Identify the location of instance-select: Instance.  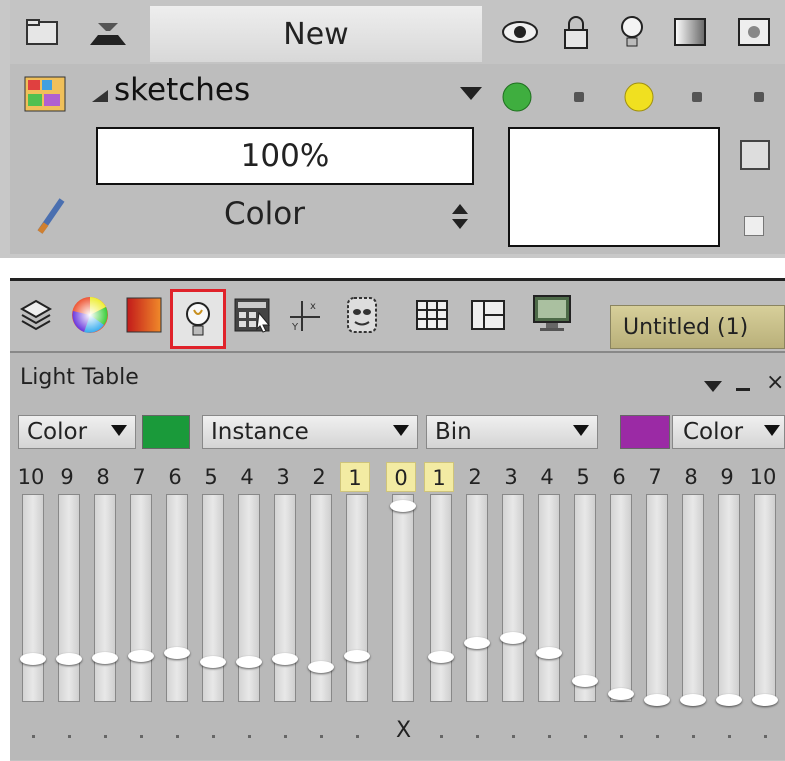
(310, 432).